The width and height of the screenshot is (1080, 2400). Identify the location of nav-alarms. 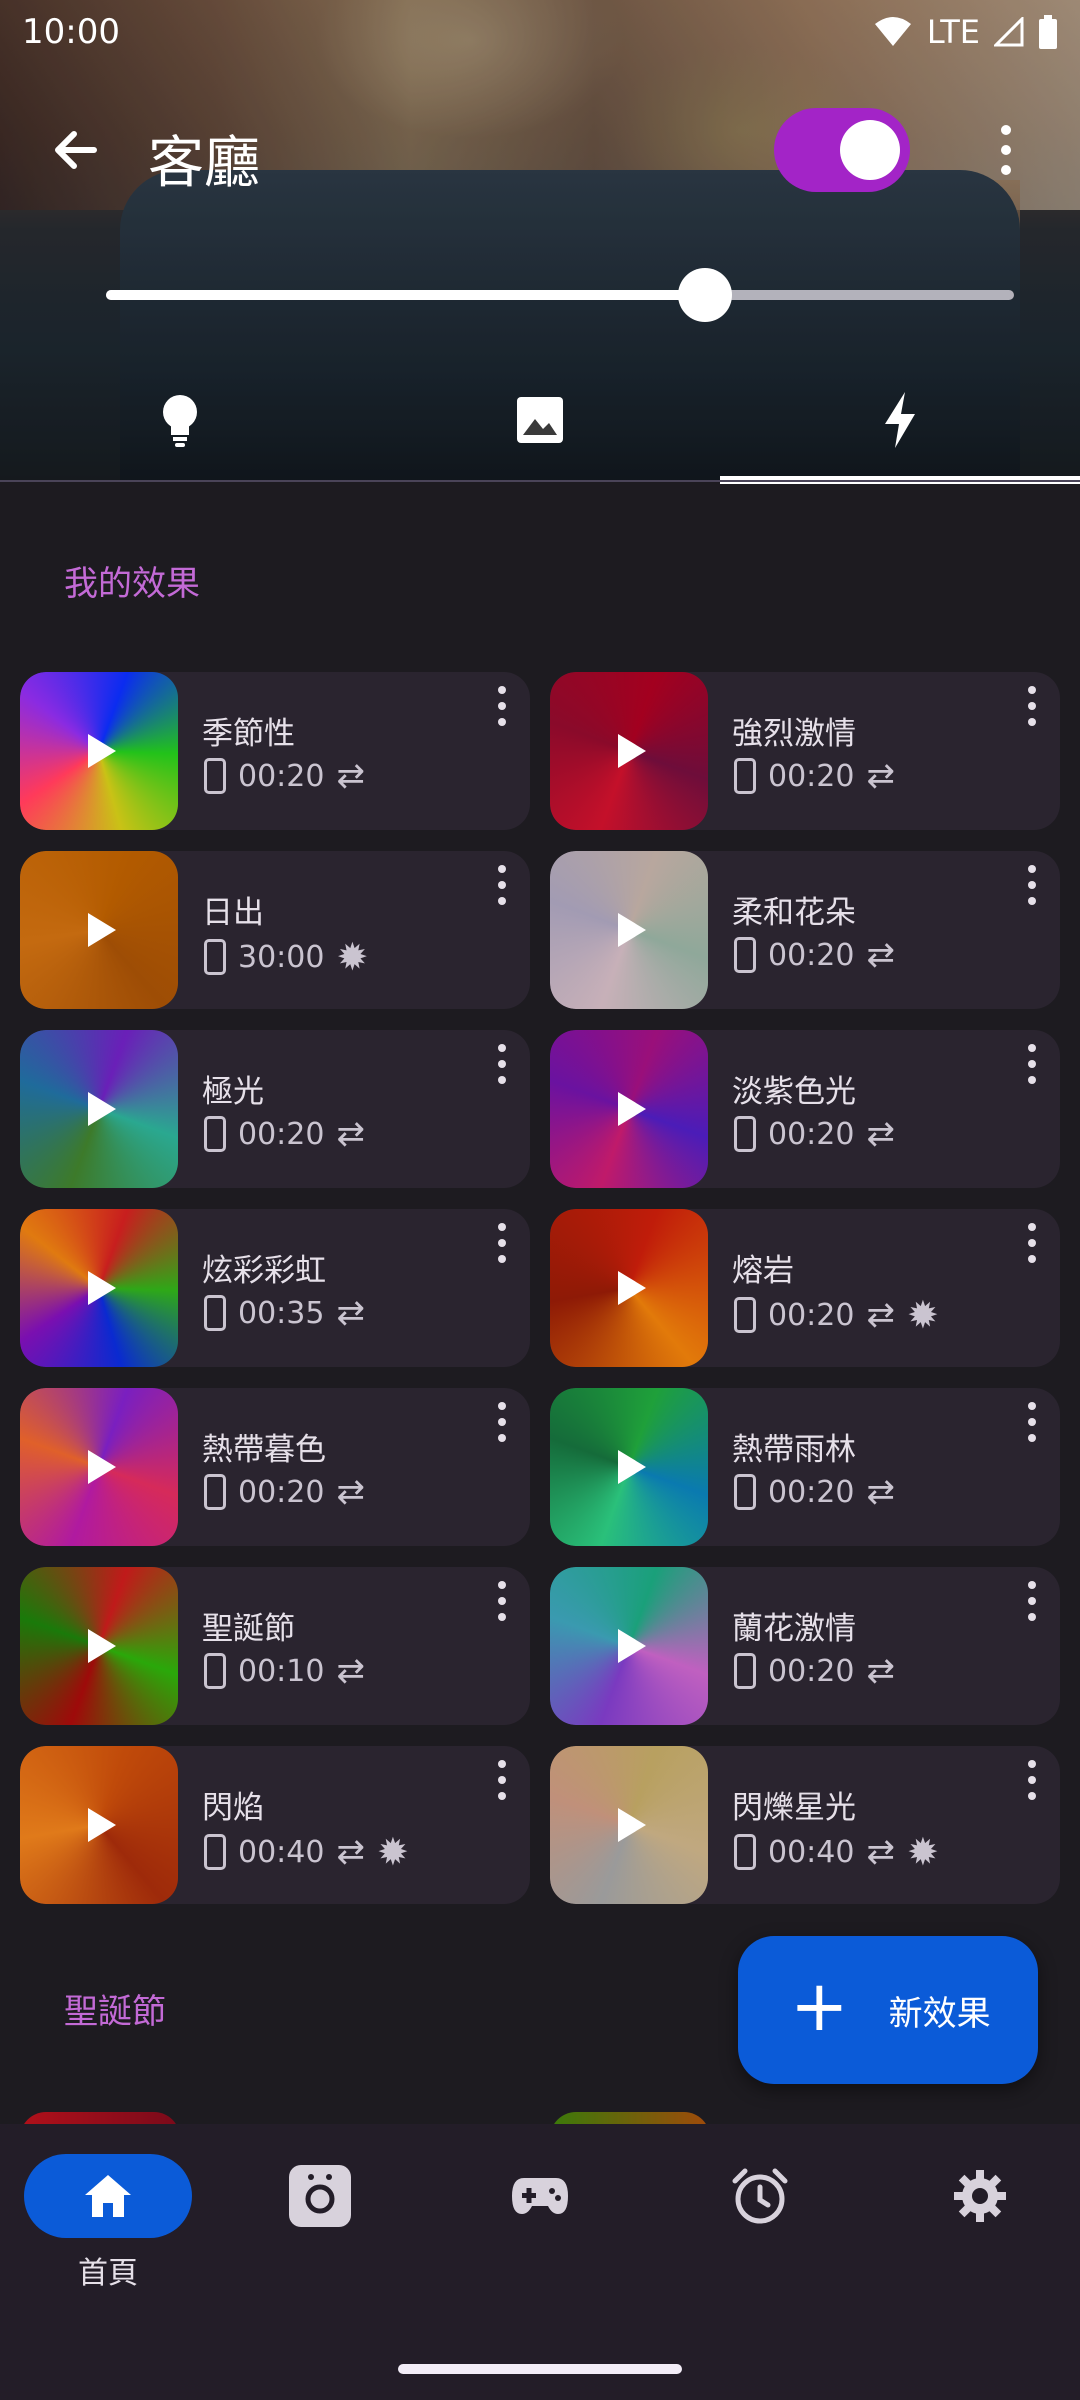
(760, 2239).